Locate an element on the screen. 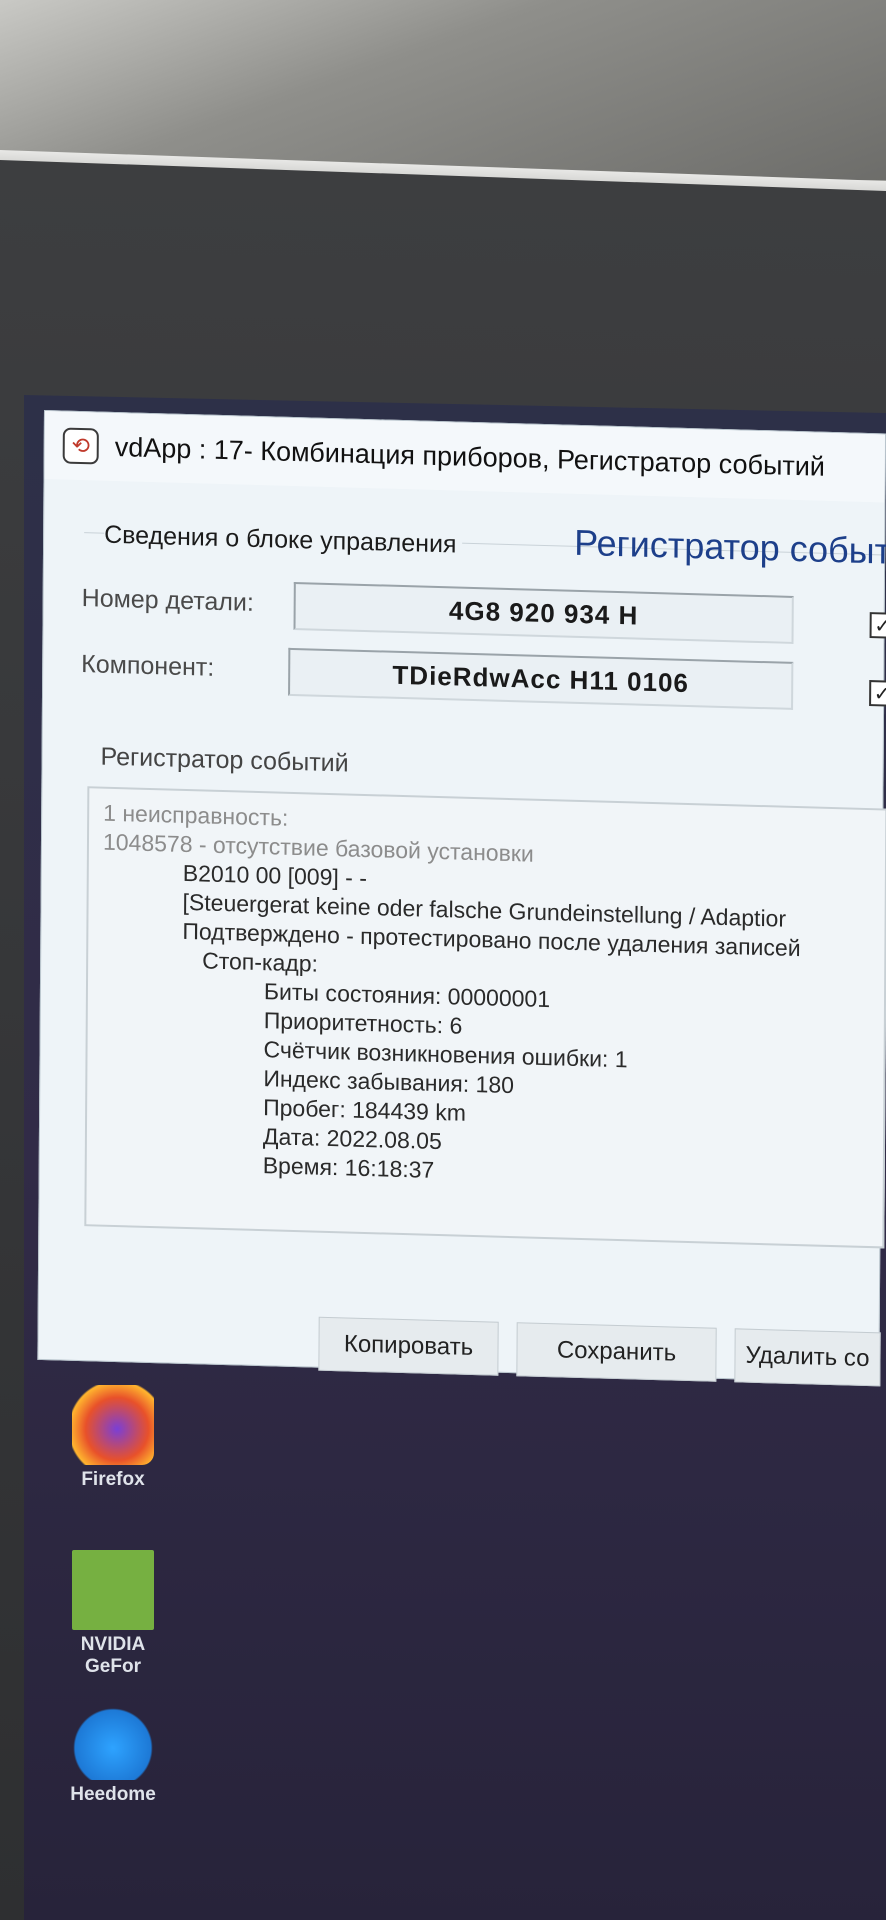  desktop-icon-heedome: Heedome is located at coordinates (113, 1753).